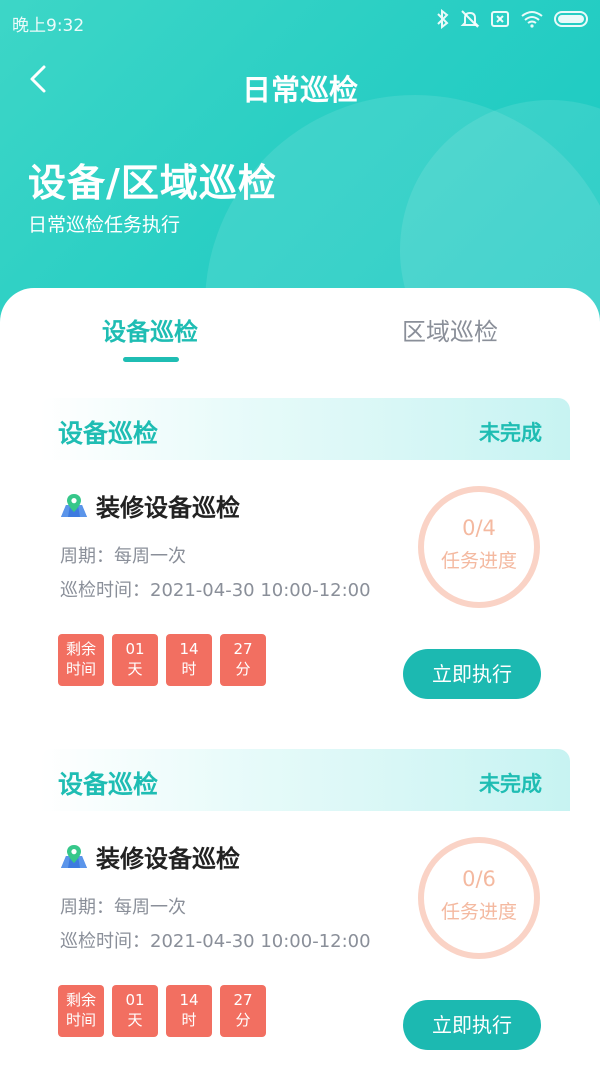 The height and width of the screenshot is (1067, 600). Describe the element at coordinates (443, 19) in the screenshot. I see `bluetooth-icon` at that location.